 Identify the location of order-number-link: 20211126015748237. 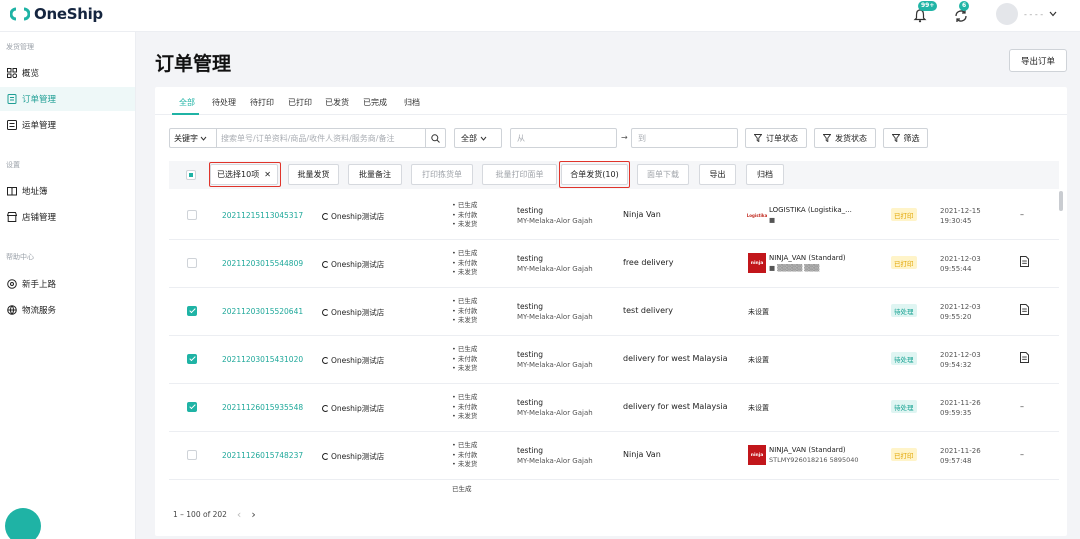
(262, 455).